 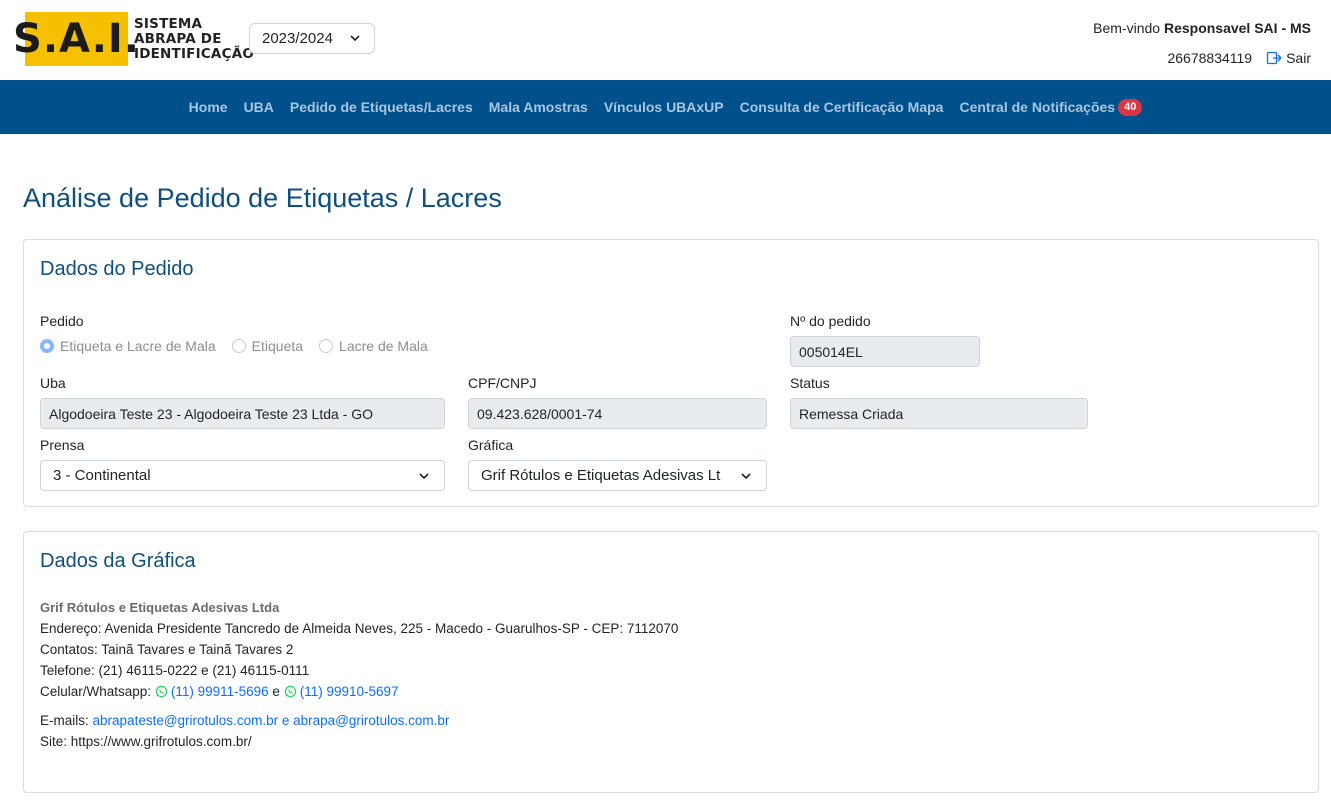 I want to click on nav-vinculos: Vínculos UBAxUP, so click(x=664, y=107).